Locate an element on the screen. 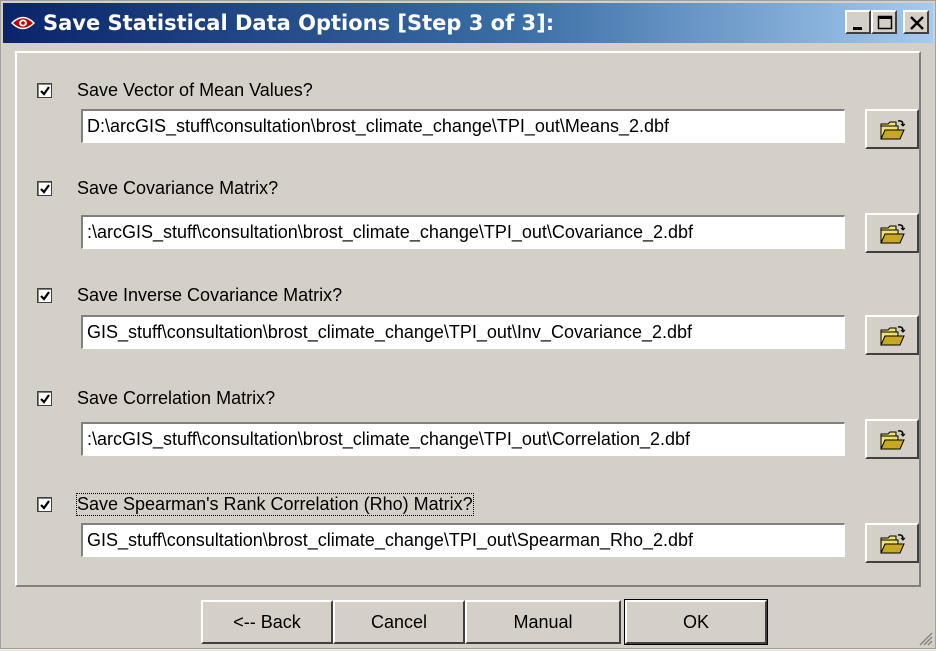 This screenshot has width=936, height=651. means-label: Save Vector of Mean Values? is located at coordinates (195, 90).